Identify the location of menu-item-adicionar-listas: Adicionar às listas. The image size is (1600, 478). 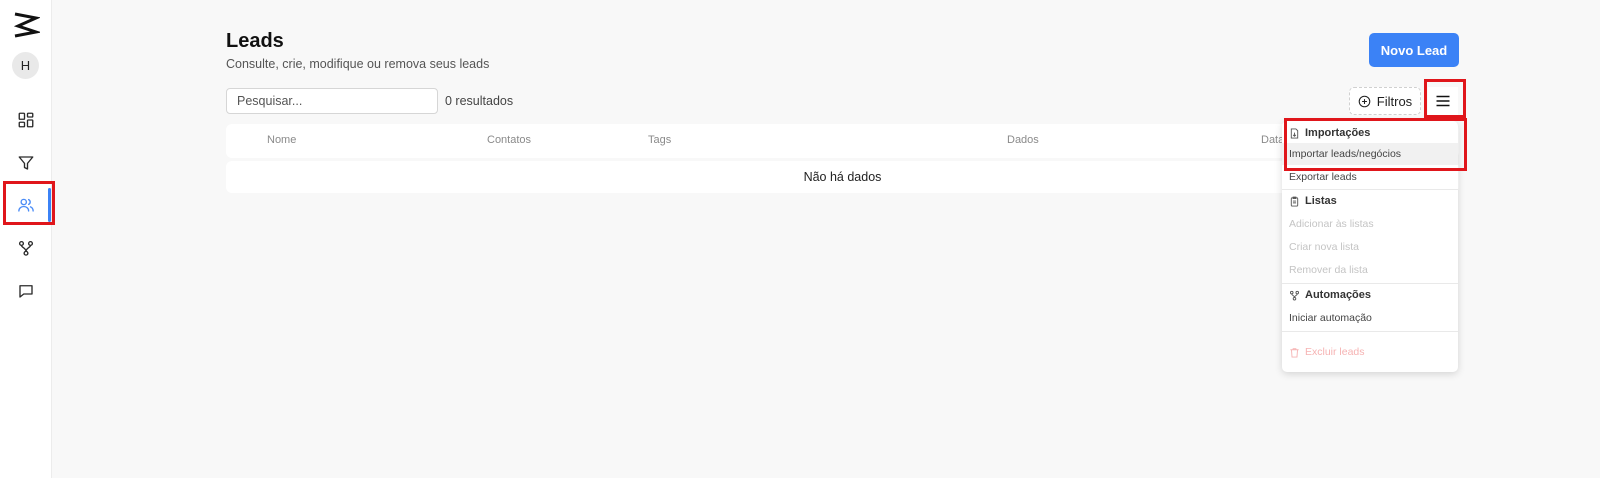
(1370, 224).